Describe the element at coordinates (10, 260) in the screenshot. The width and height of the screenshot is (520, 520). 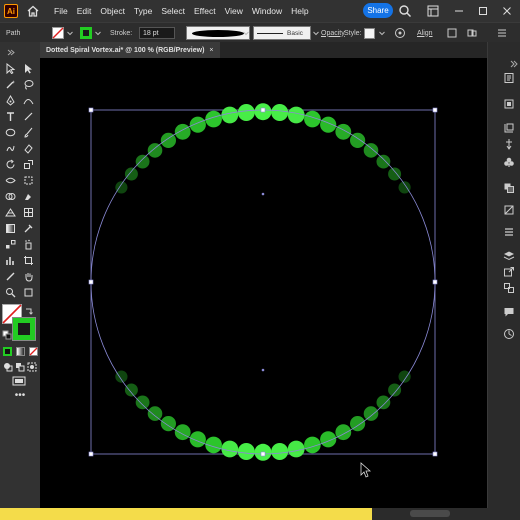
I see `column-graph-tool-icon` at that location.